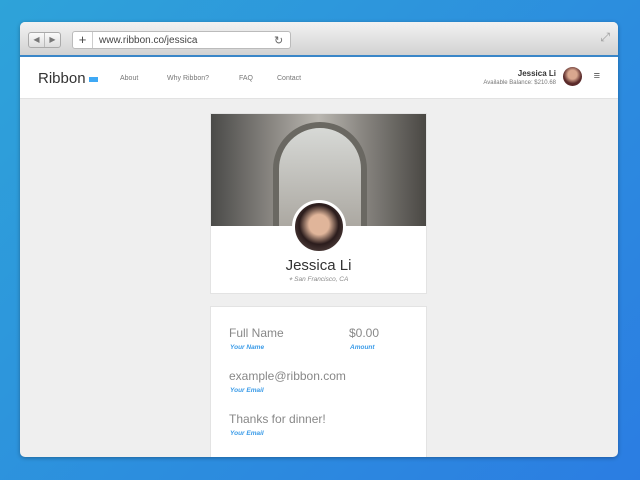 The height and width of the screenshot is (480, 640). What do you see at coordinates (52, 40) in the screenshot?
I see `forward-button: ▶` at bounding box center [52, 40].